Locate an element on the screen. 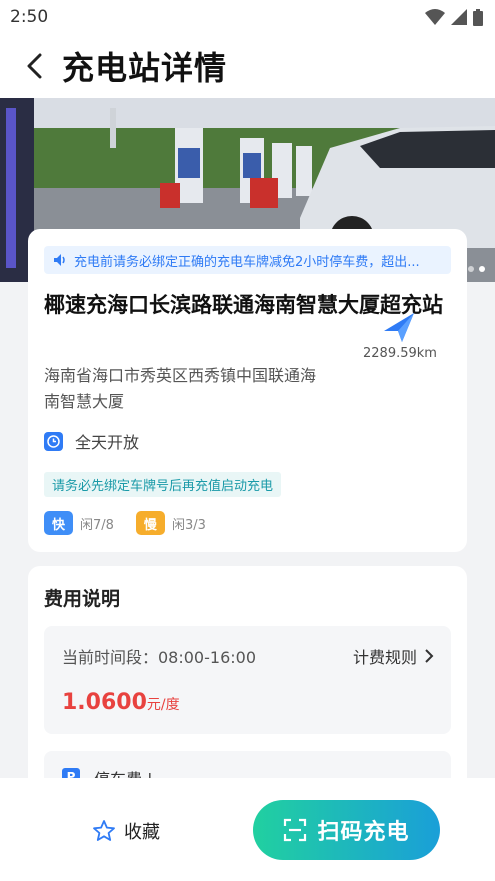  hours-text: 全天开放 is located at coordinates (107, 442).